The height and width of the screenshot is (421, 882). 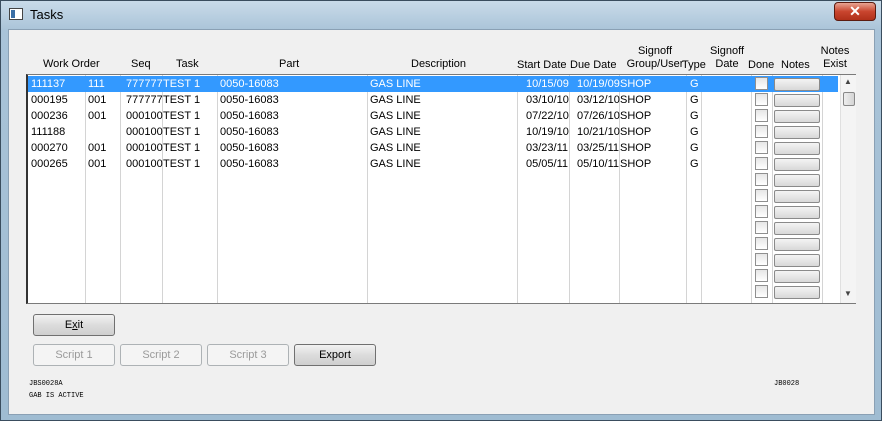 What do you see at coordinates (849, 99) in the screenshot?
I see `scroll-thumb` at bounding box center [849, 99].